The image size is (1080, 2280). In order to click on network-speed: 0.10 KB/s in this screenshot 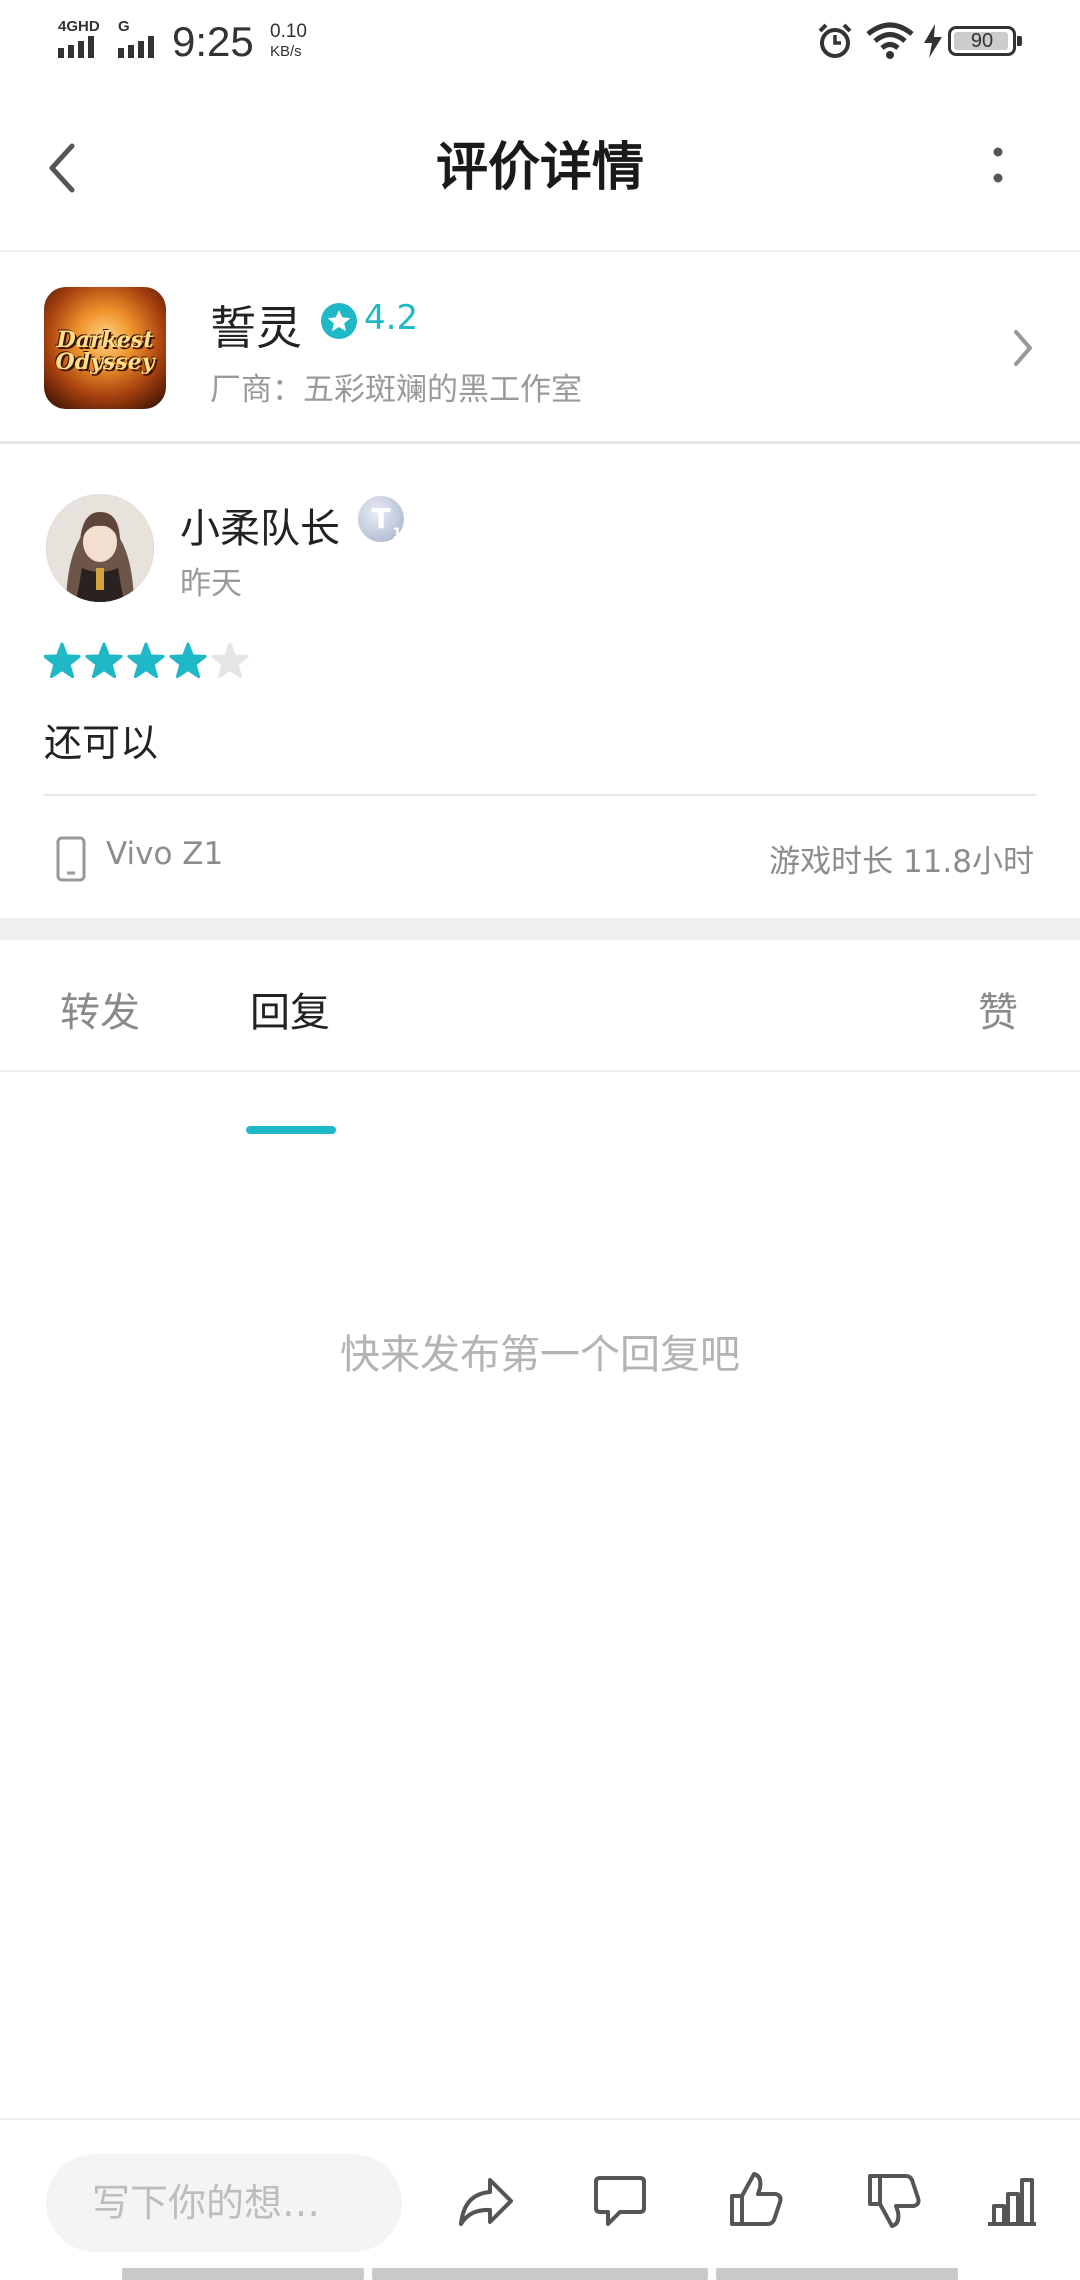, I will do `click(288, 42)`.